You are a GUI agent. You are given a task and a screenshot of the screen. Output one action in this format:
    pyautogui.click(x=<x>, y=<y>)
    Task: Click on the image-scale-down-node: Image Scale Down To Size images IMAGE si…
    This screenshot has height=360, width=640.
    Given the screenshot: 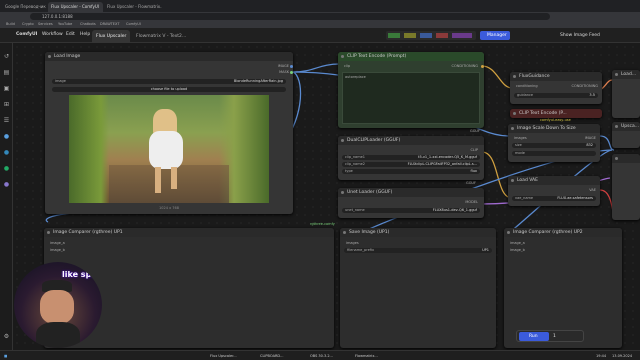 What is the action you would take?
    pyautogui.click(x=554, y=143)
    